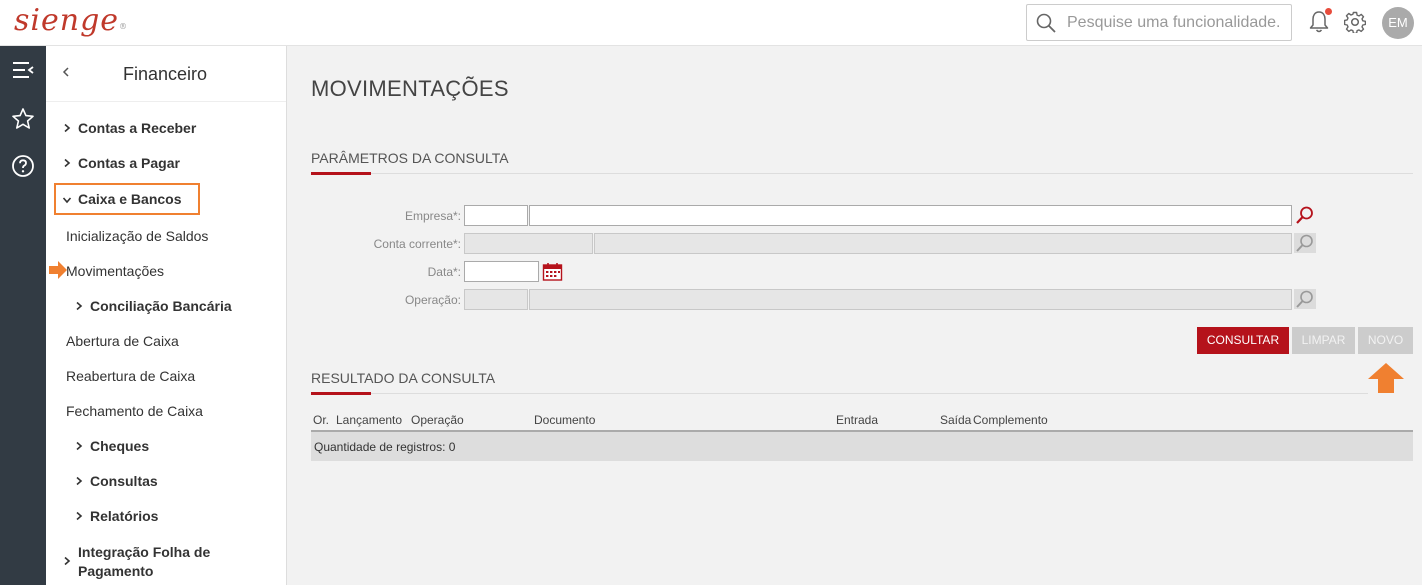 The image size is (1422, 585). I want to click on sidebar-item-cheques: Cheques, so click(111, 446).